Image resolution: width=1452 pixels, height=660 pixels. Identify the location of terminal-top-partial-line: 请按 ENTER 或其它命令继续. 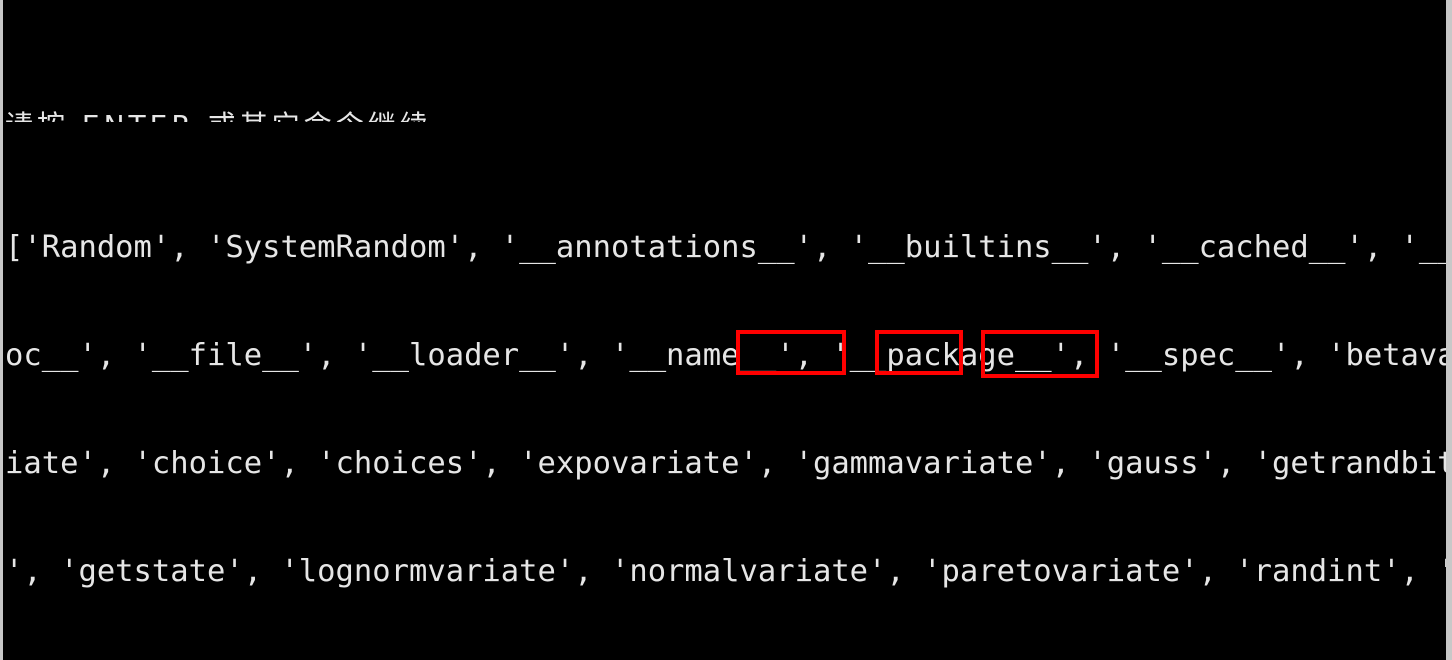
(724, 115).